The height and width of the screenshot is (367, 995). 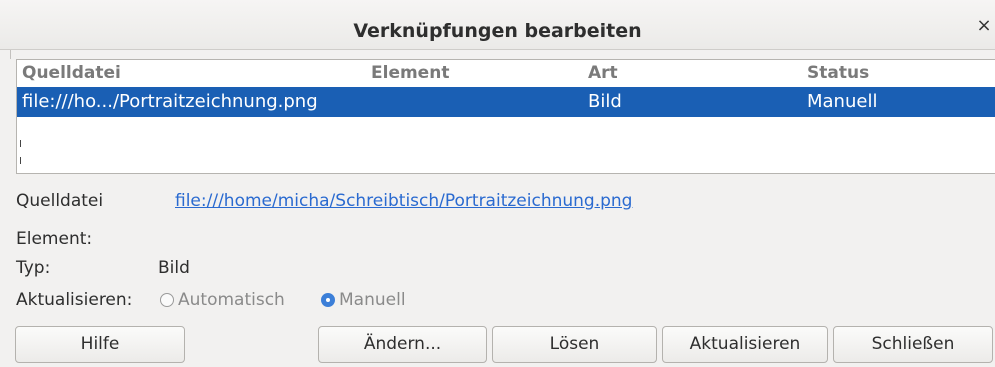 I want to click on title-bar: Verknüpfungen bearbeiten ×, so click(x=497, y=25).